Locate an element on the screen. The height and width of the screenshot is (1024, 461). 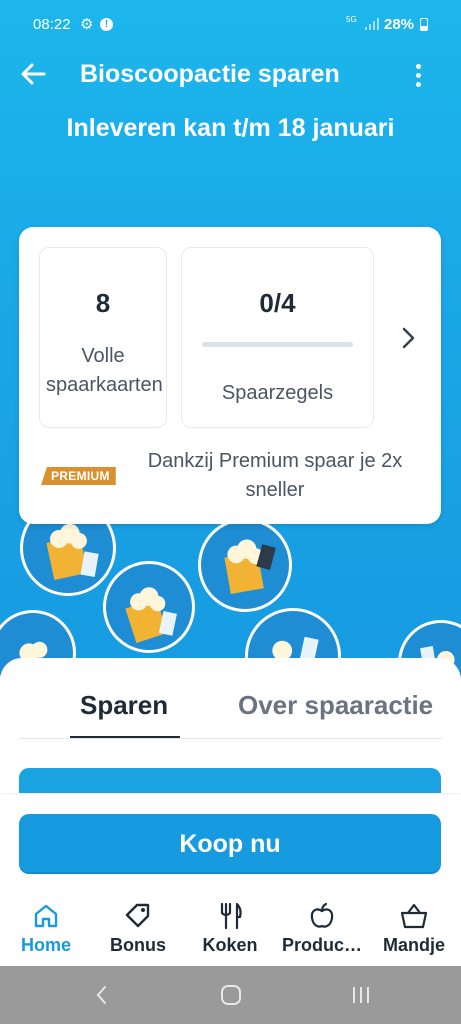
stamps-tile: 0/4 Spaarzegels is located at coordinates (277, 337).